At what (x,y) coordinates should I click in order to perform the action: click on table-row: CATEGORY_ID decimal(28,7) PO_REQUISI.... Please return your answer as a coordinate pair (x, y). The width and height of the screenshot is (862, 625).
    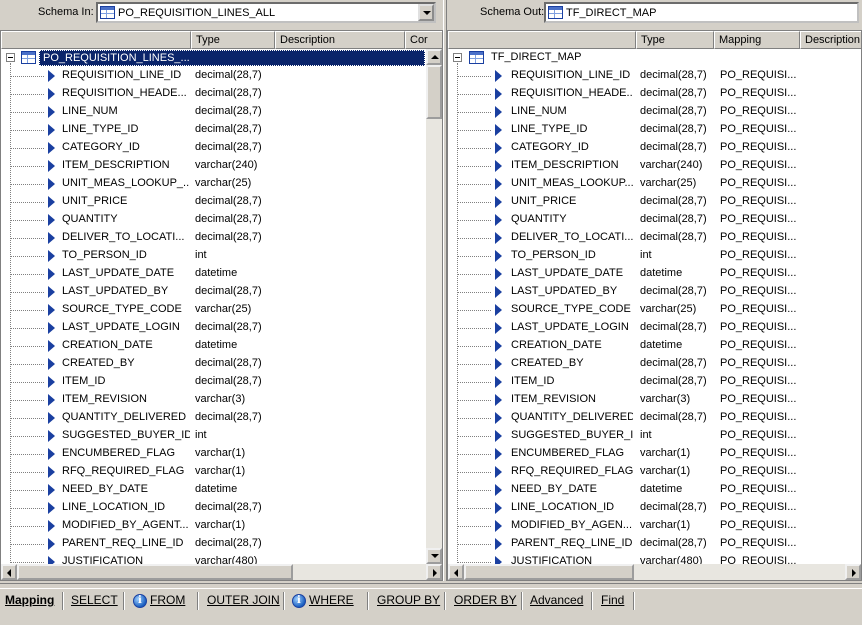
    Looking at the image, I should click on (654, 148).